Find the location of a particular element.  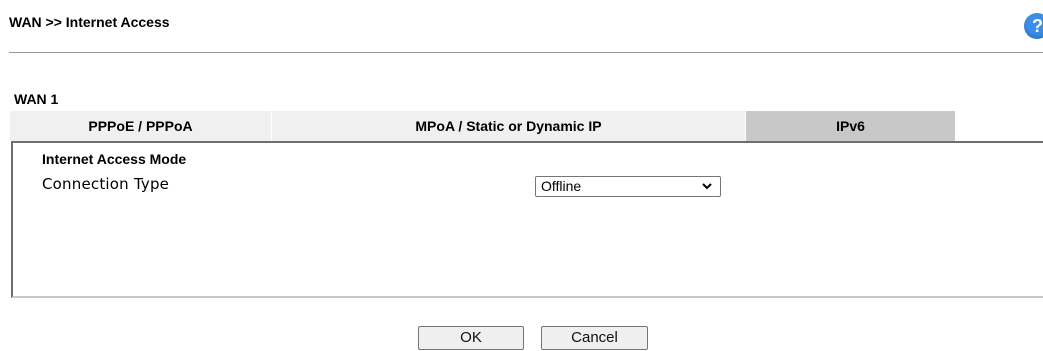

connection-type-value: Offline is located at coordinates (561, 186).